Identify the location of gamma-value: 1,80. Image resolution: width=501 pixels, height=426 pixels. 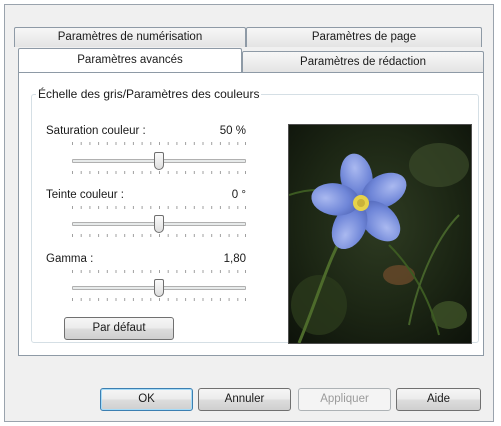
(234, 259).